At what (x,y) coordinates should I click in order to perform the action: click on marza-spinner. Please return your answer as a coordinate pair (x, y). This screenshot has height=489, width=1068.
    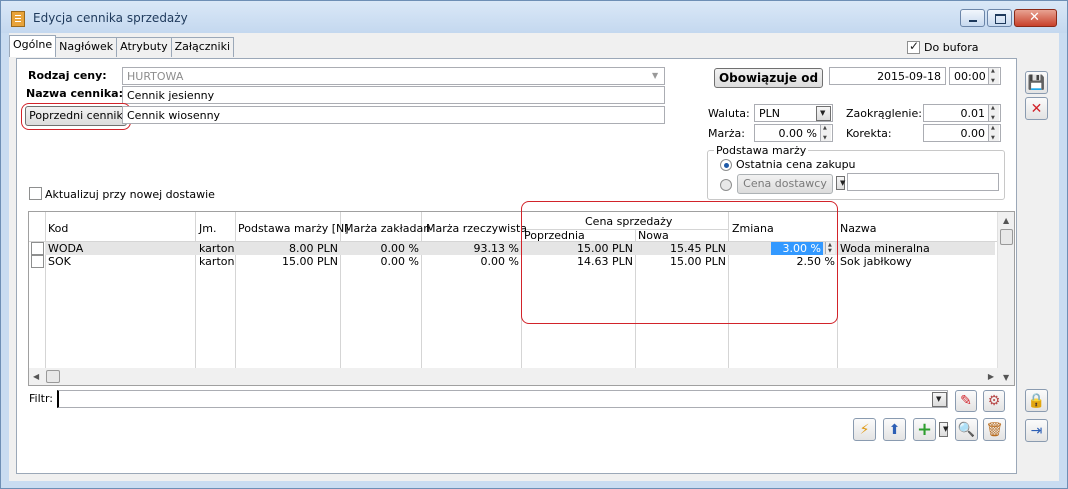
    Looking at the image, I should click on (825, 133).